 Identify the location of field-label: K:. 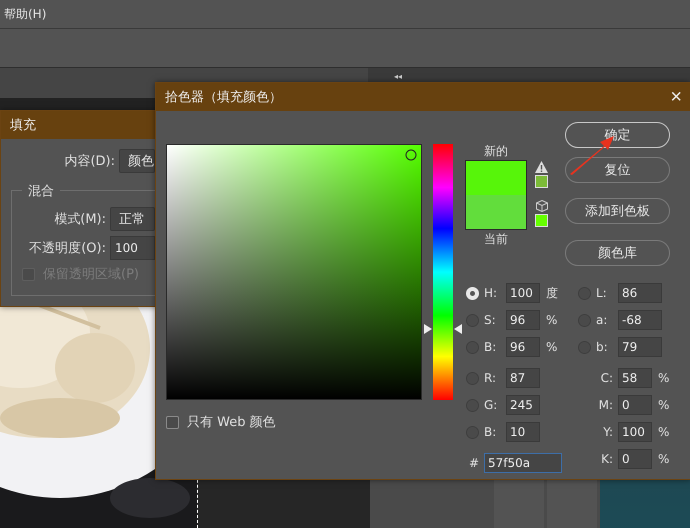
(607, 459).